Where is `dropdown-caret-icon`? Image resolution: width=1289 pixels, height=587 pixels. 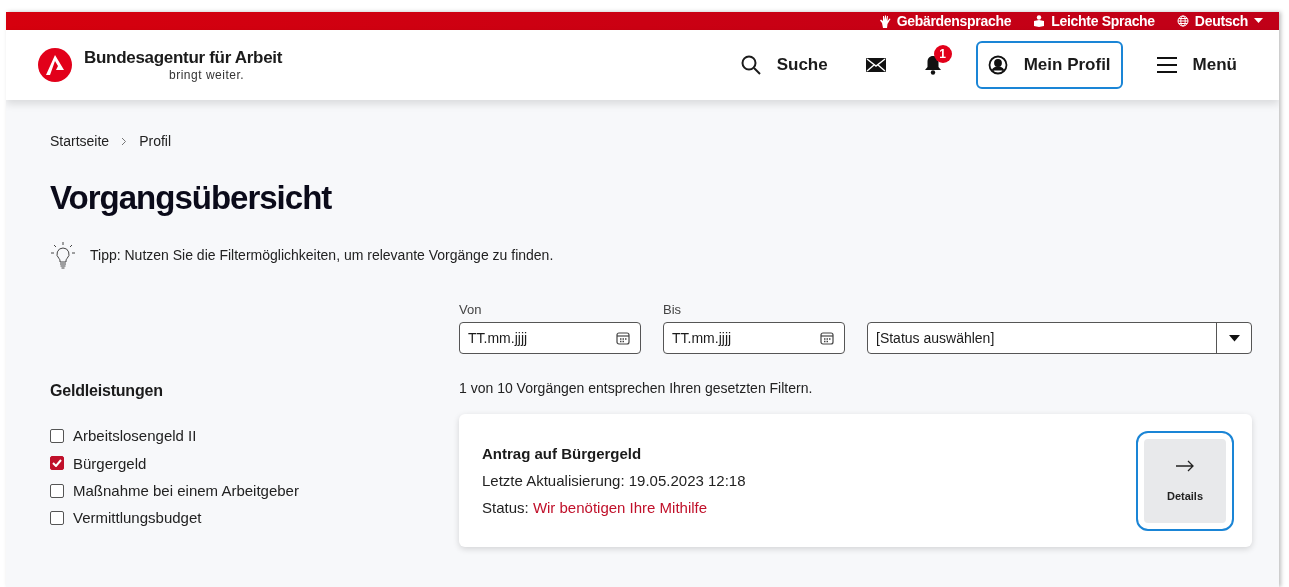
dropdown-caret-icon is located at coordinates (1234, 338).